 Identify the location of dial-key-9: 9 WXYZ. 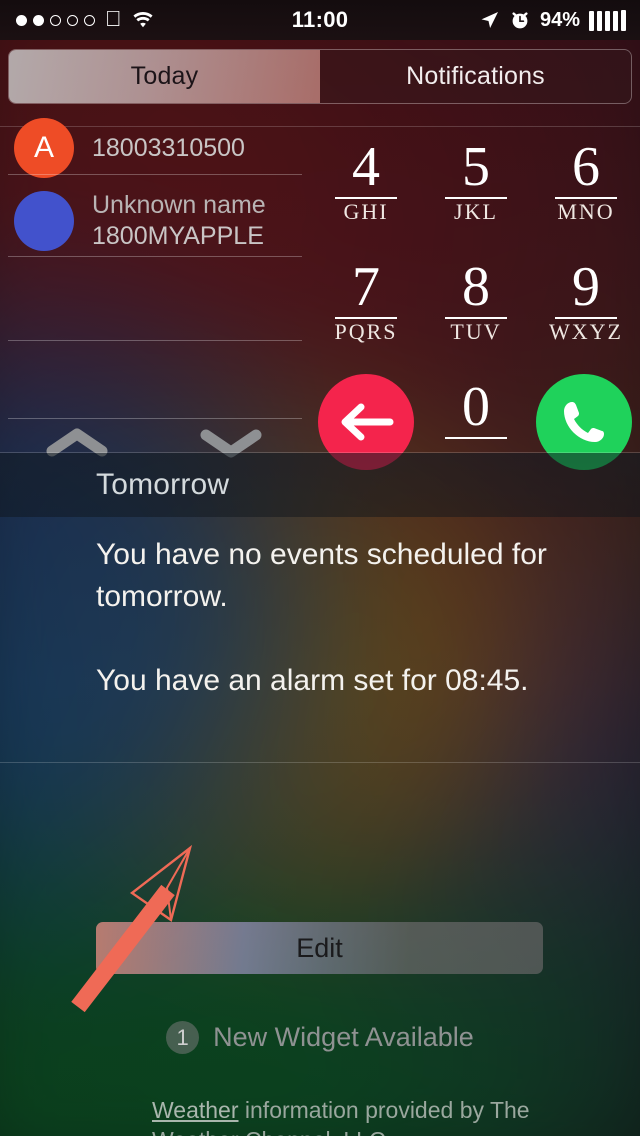
(586, 301).